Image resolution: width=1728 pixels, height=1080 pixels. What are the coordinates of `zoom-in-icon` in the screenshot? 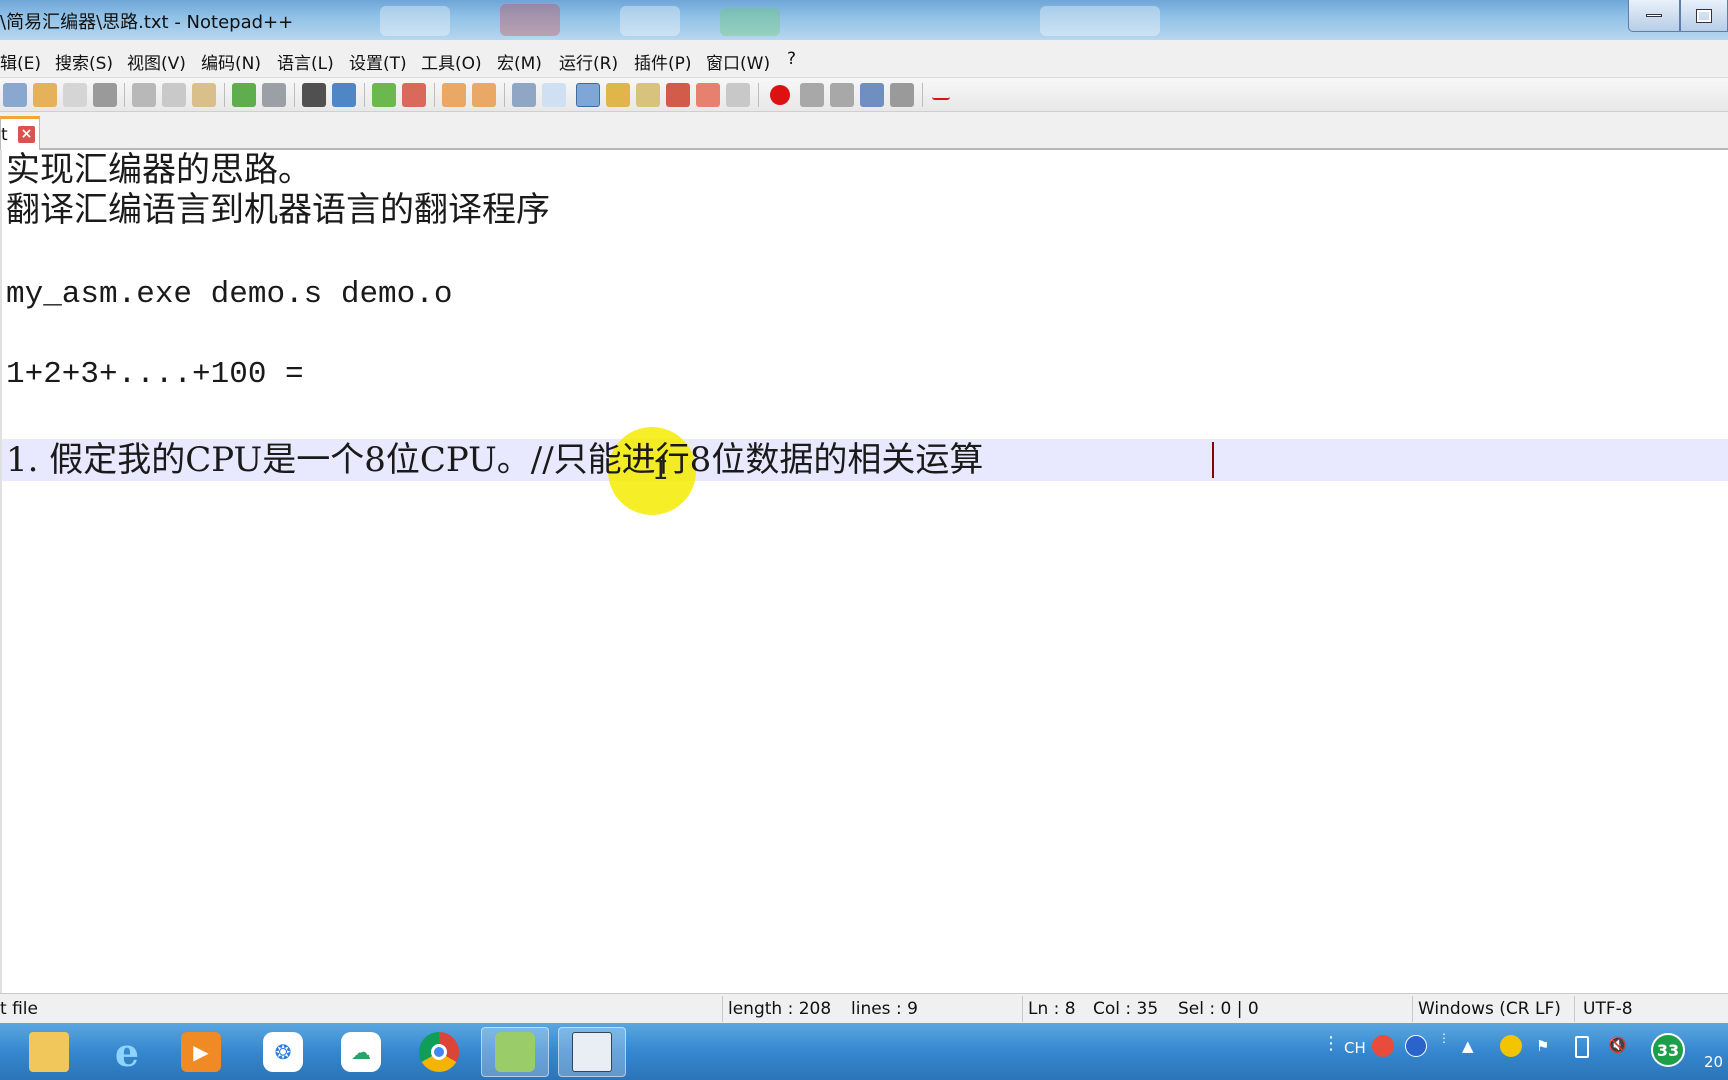 It's located at (384, 95).